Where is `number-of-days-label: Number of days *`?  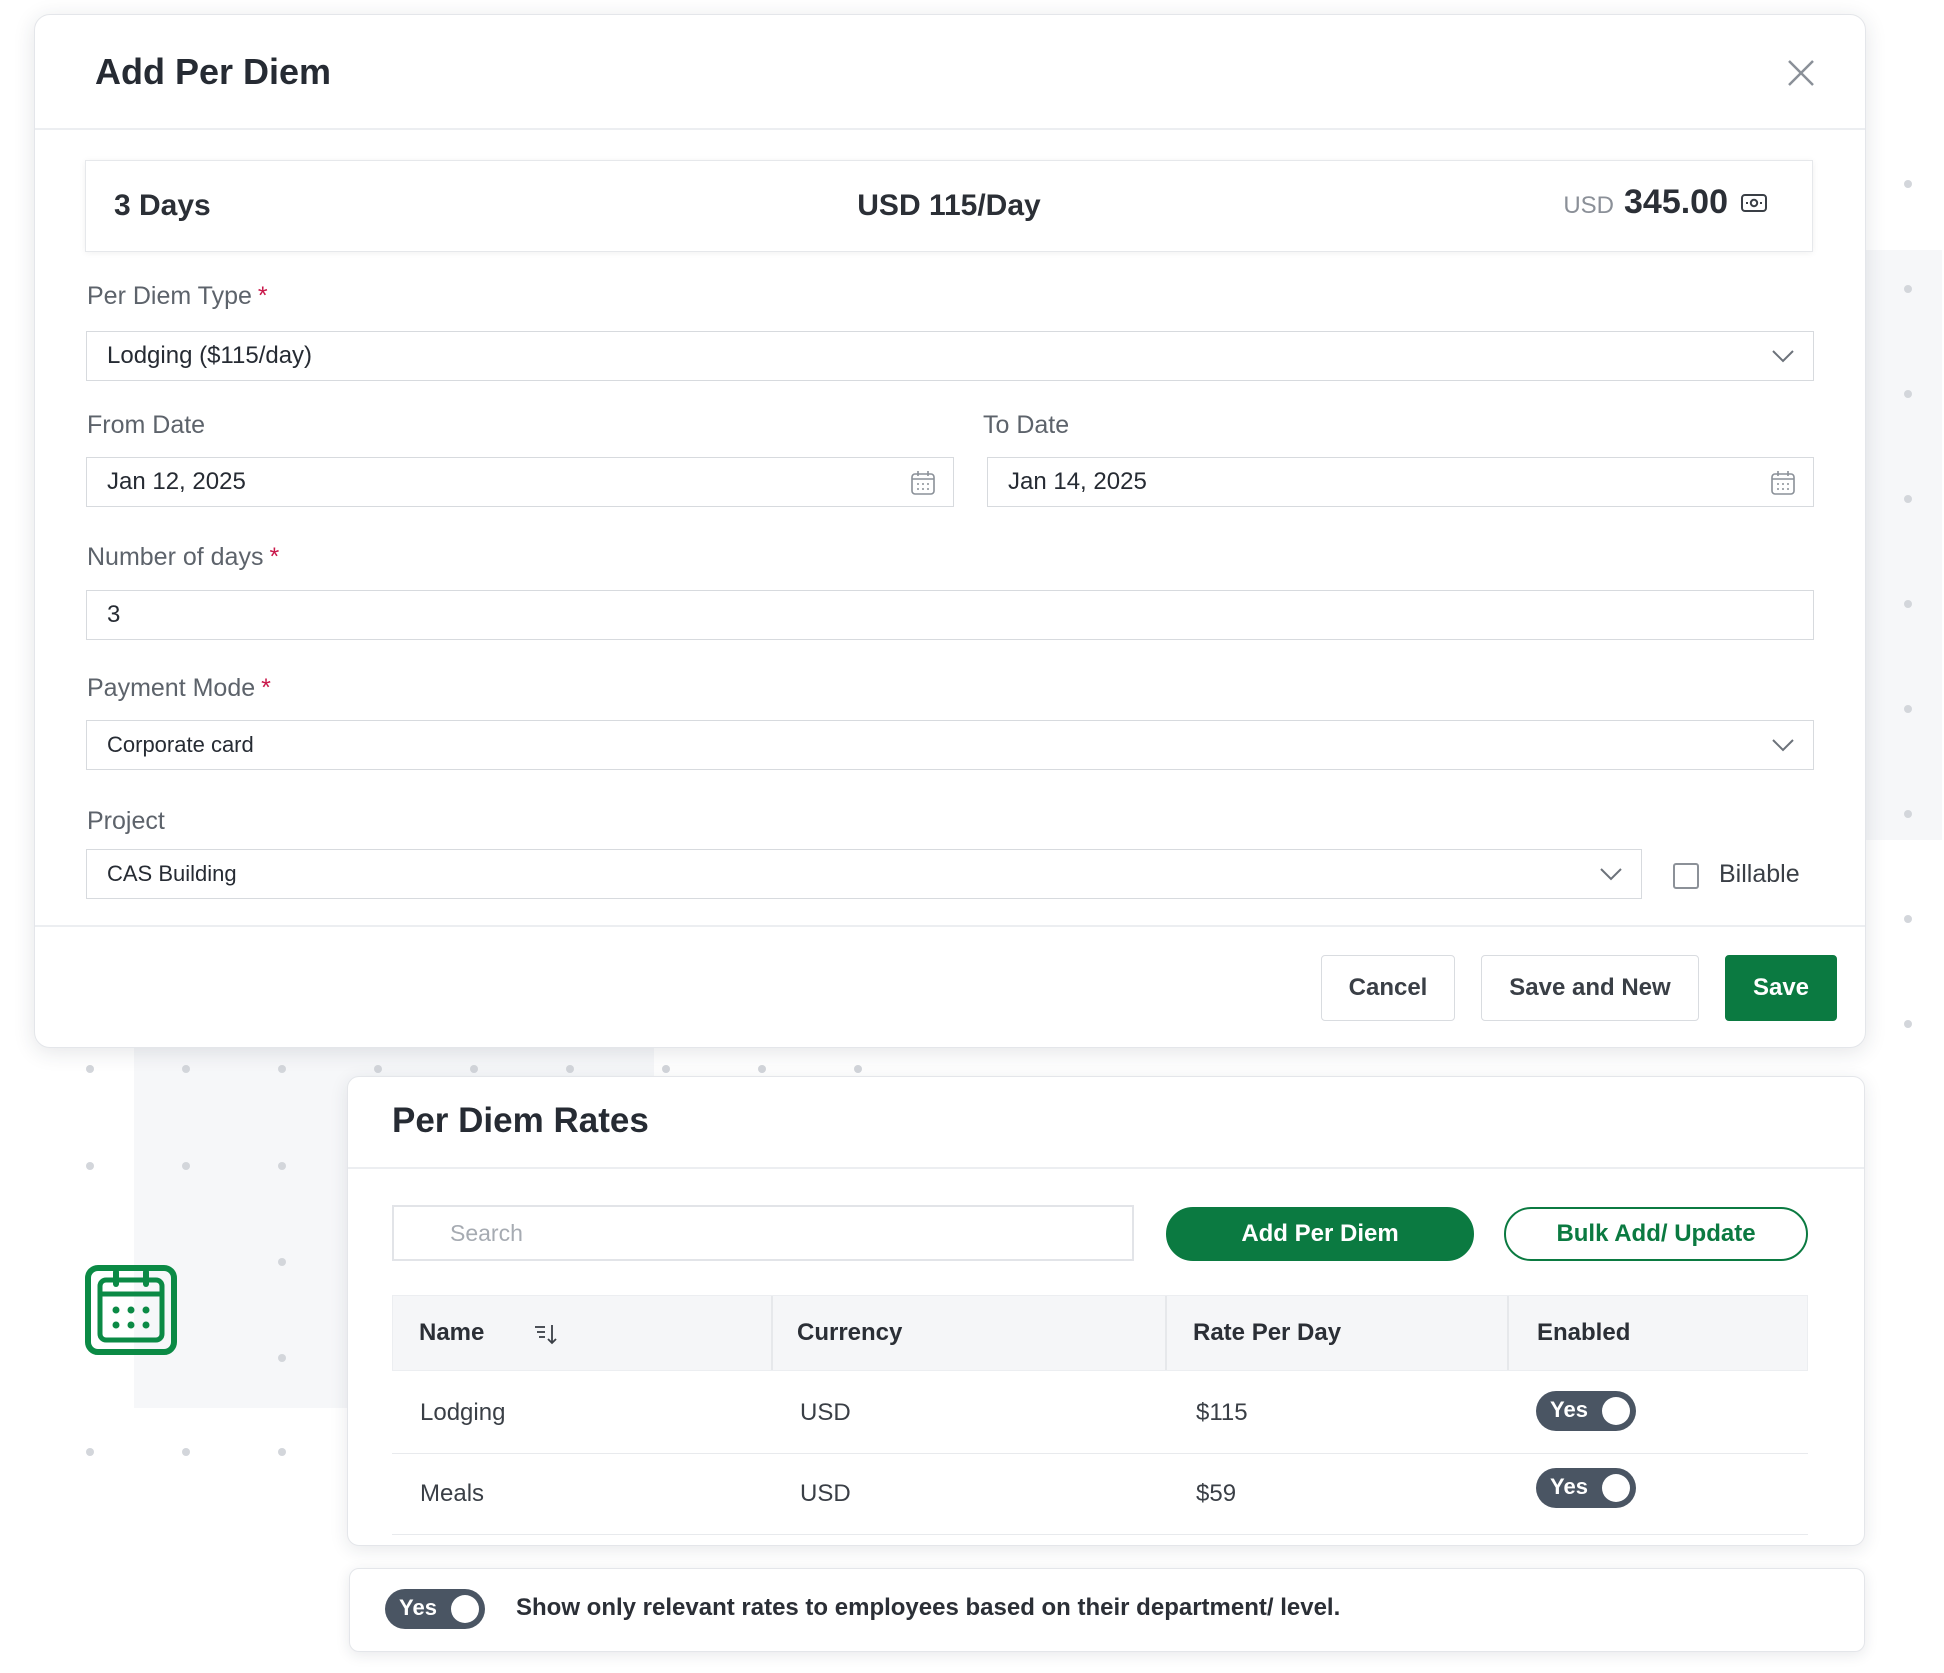
number-of-days-label: Number of days * is located at coordinates (183, 557).